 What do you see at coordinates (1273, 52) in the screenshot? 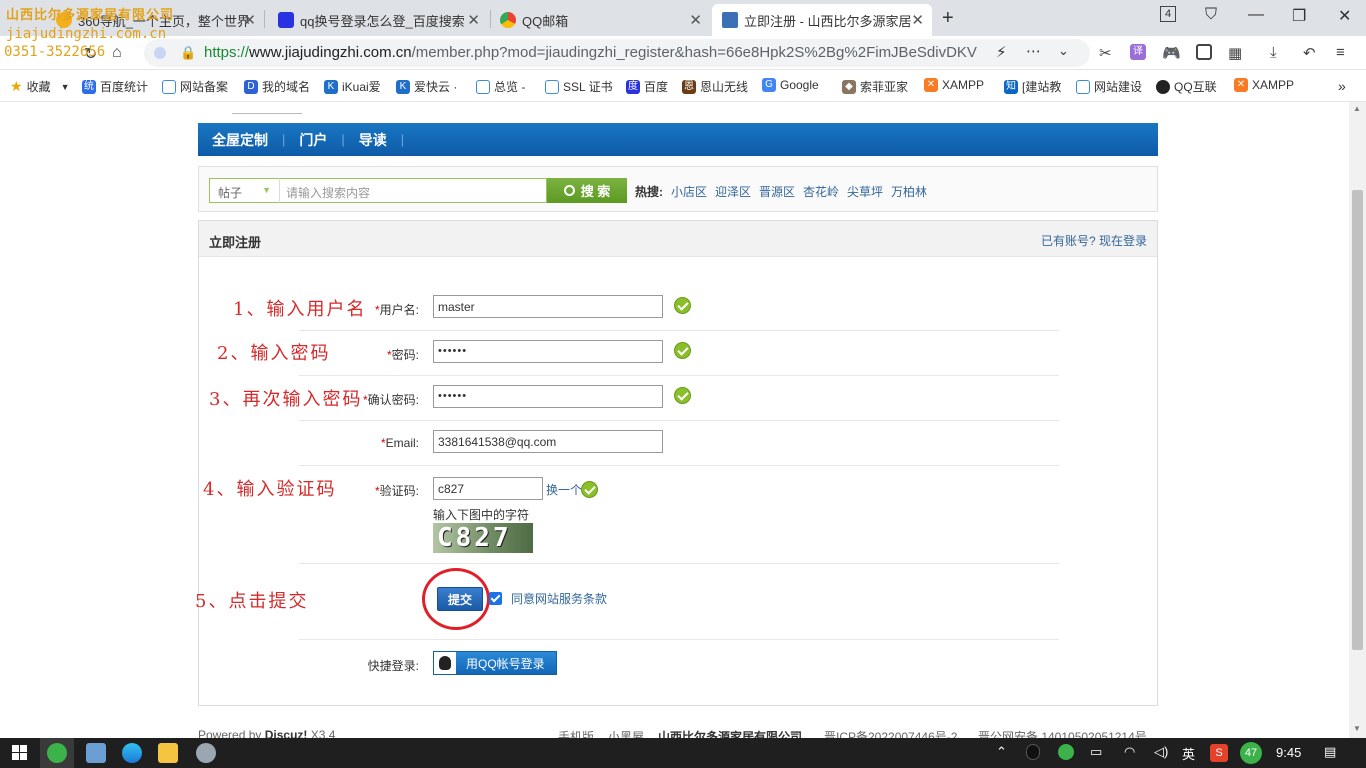
I see `download-icon: ⤓` at bounding box center [1273, 52].